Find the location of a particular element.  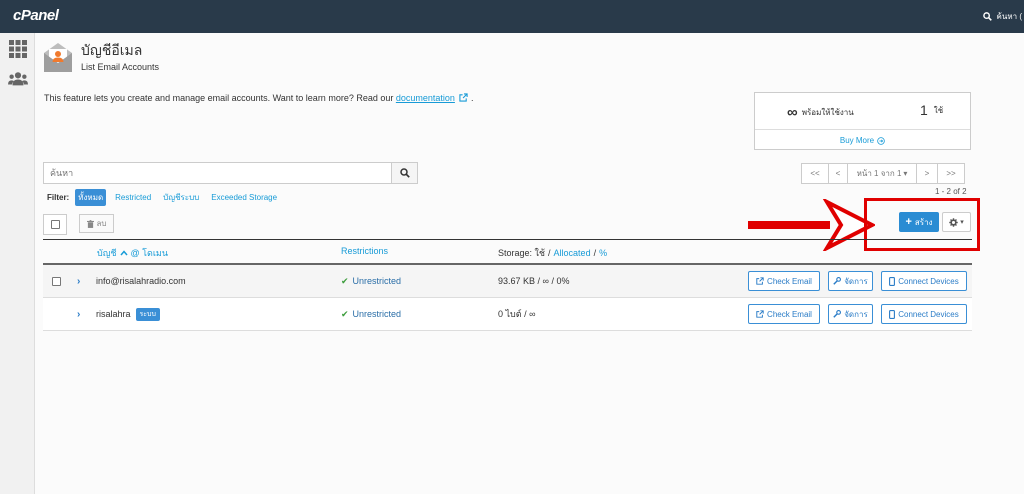

filter-restricted: Restricted is located at coordinates (133, 197).